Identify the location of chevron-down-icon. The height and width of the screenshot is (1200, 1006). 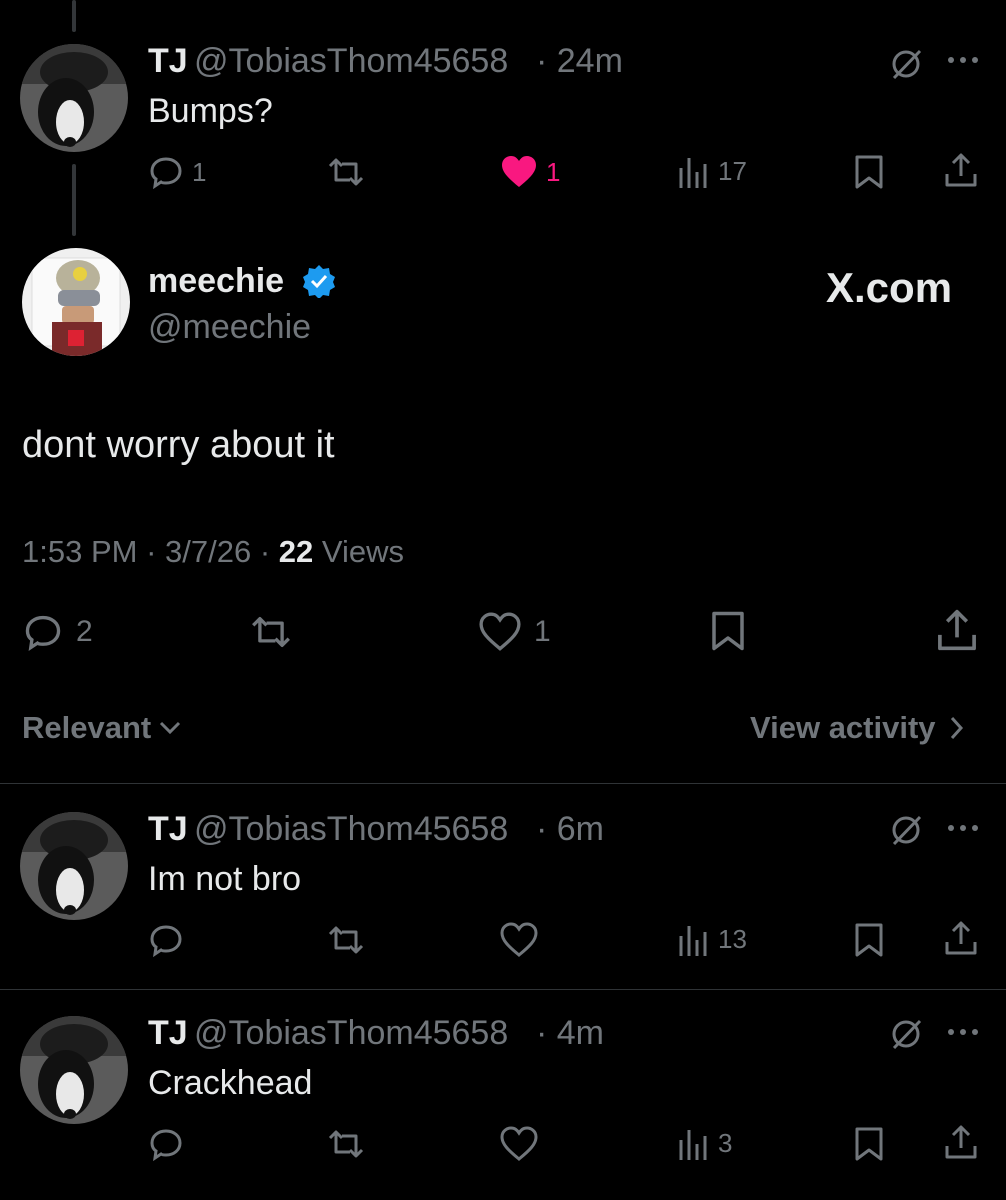
(170, 728).